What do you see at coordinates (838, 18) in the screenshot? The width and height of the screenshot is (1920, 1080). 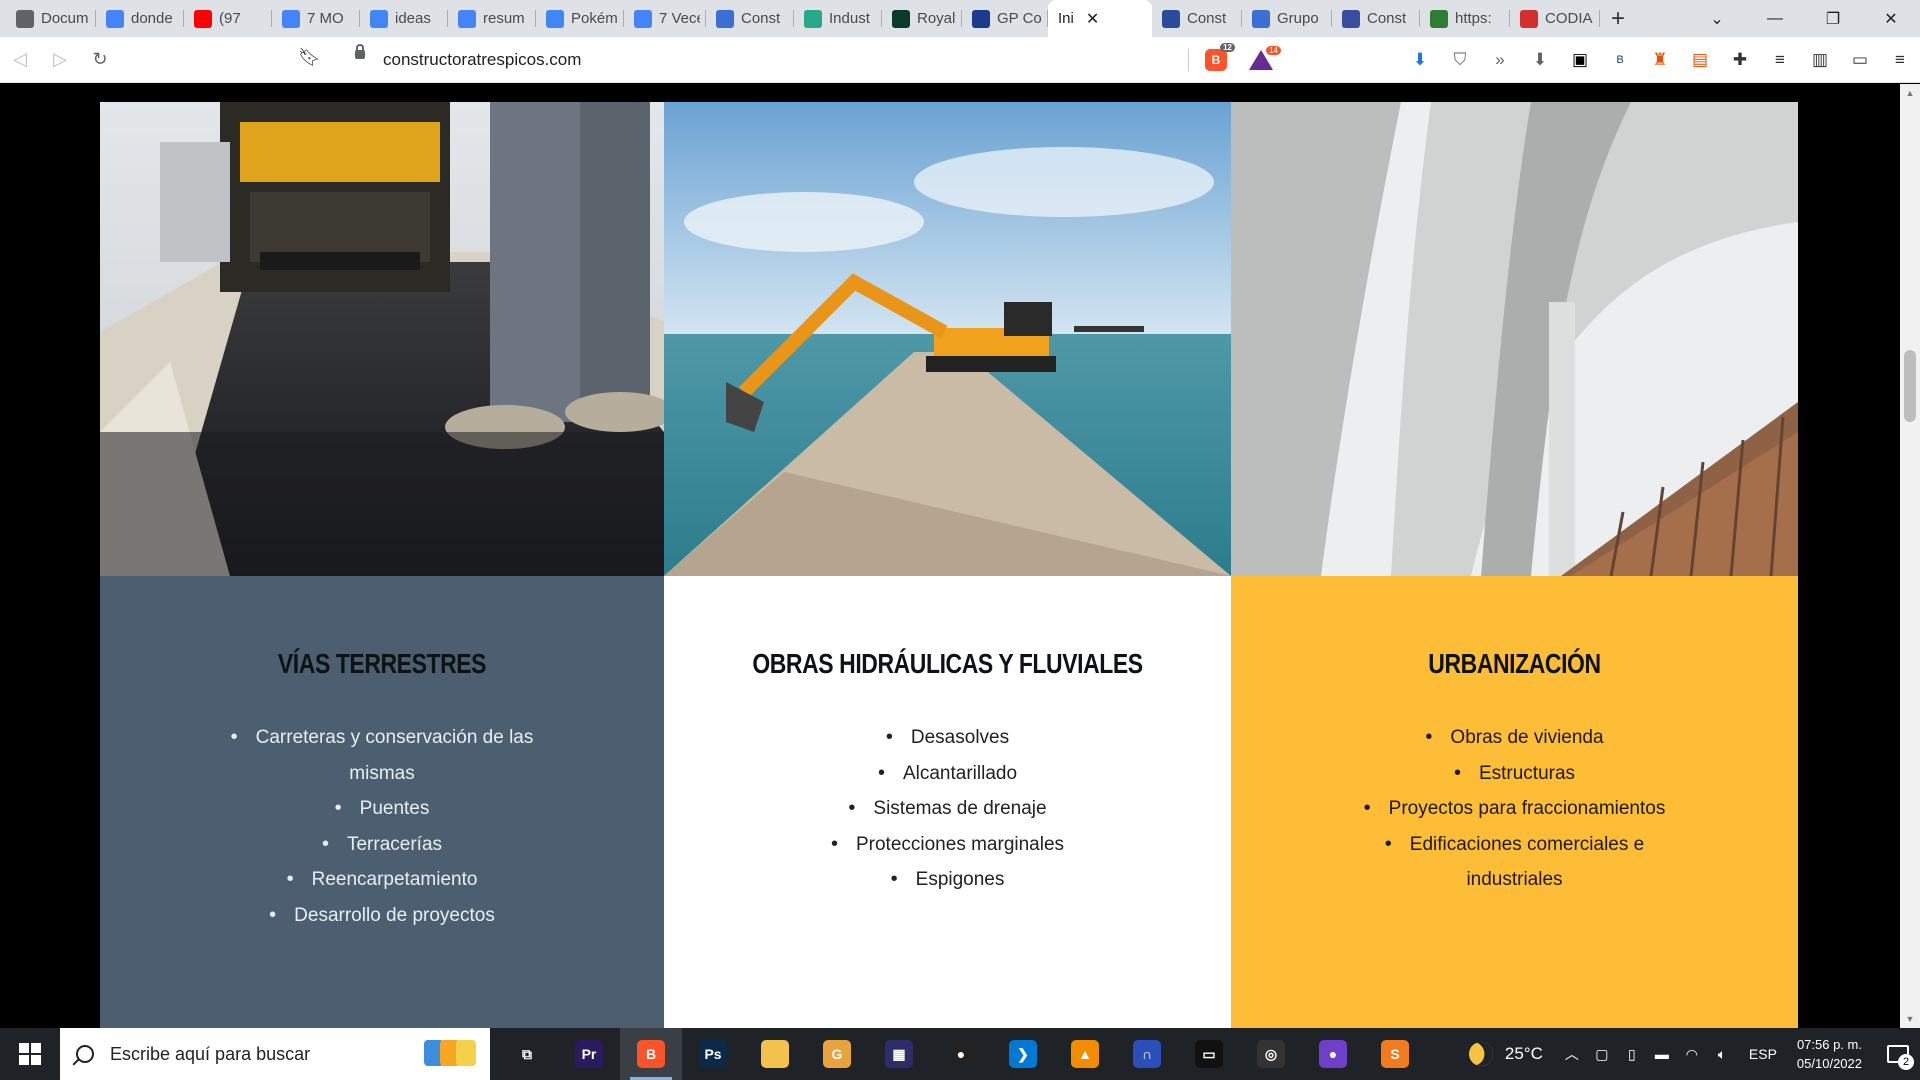 I see `browser-tab: Indust` at bounding box center [838, 18].